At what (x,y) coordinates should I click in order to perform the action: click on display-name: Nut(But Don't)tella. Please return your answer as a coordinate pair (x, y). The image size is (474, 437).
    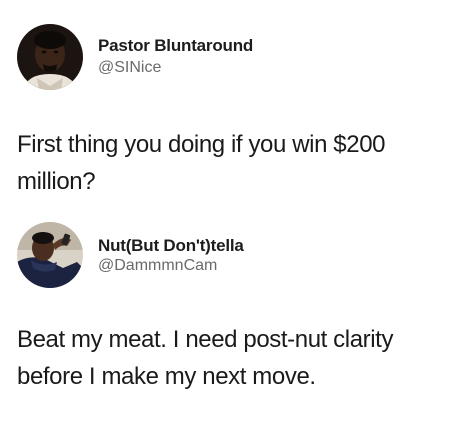
    Looking at the image, I should click on (171, 246).